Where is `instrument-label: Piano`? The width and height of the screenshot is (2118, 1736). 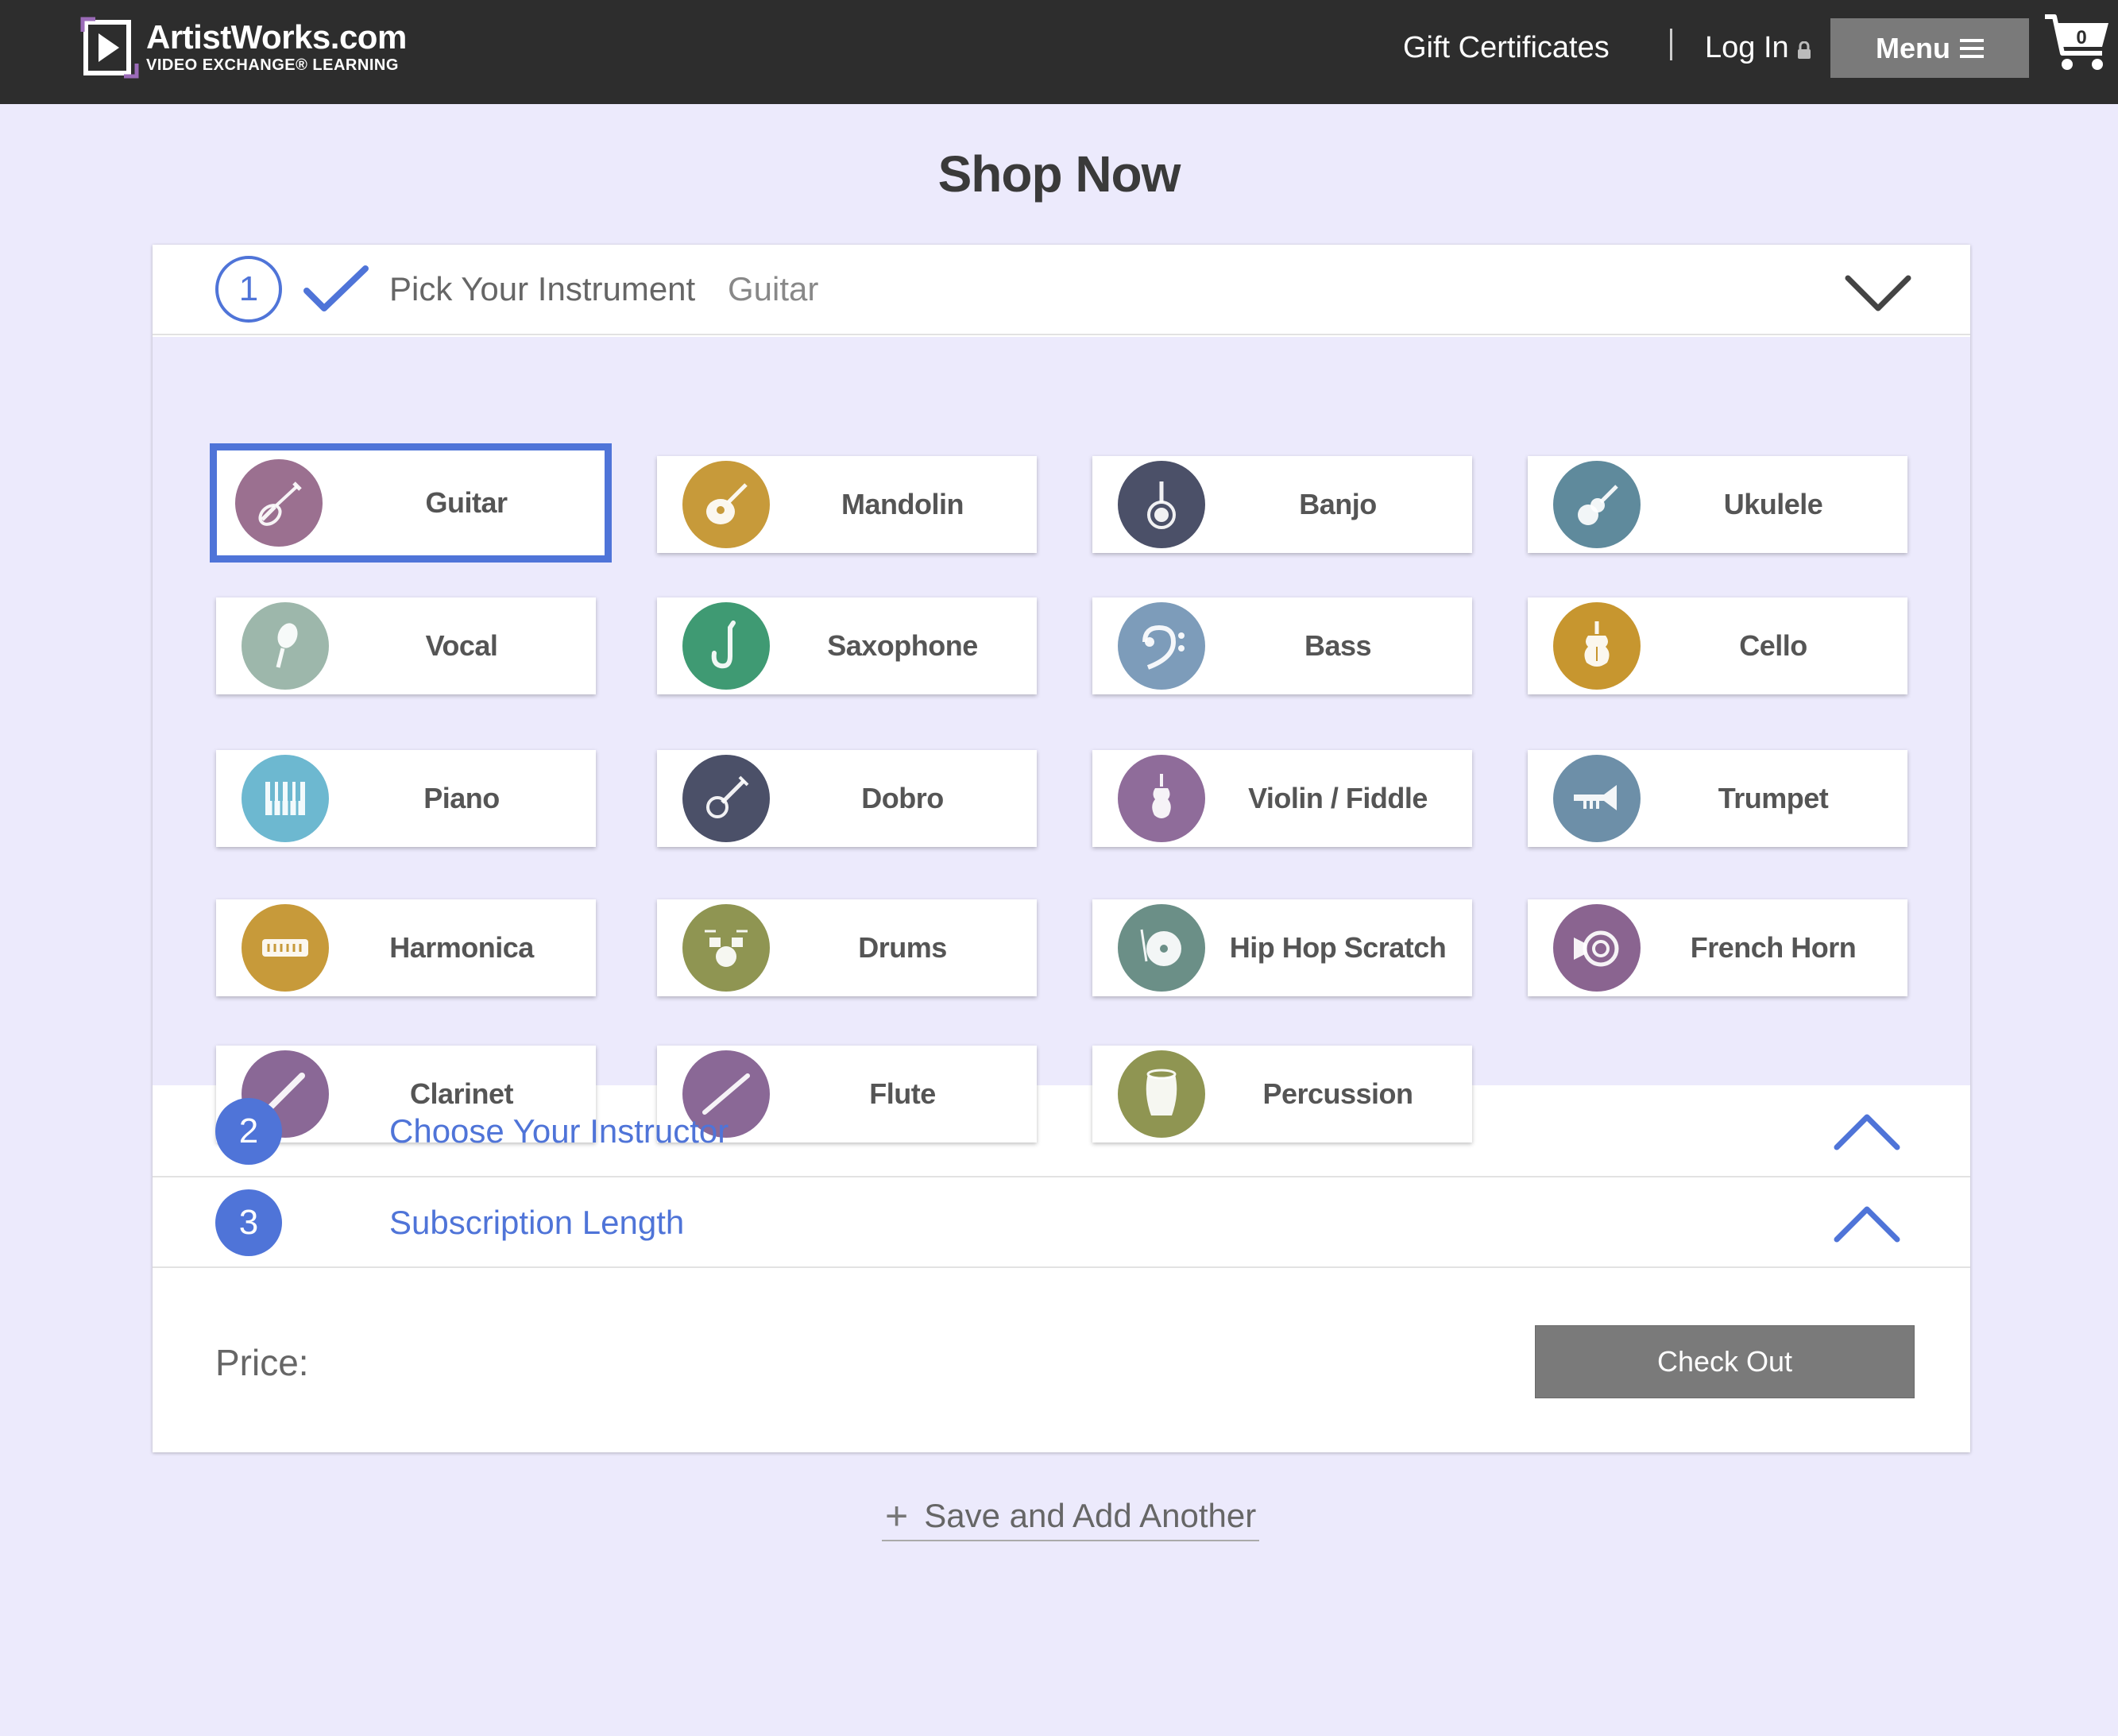
instrument-label: Piano is located at coordinates (461, 798).